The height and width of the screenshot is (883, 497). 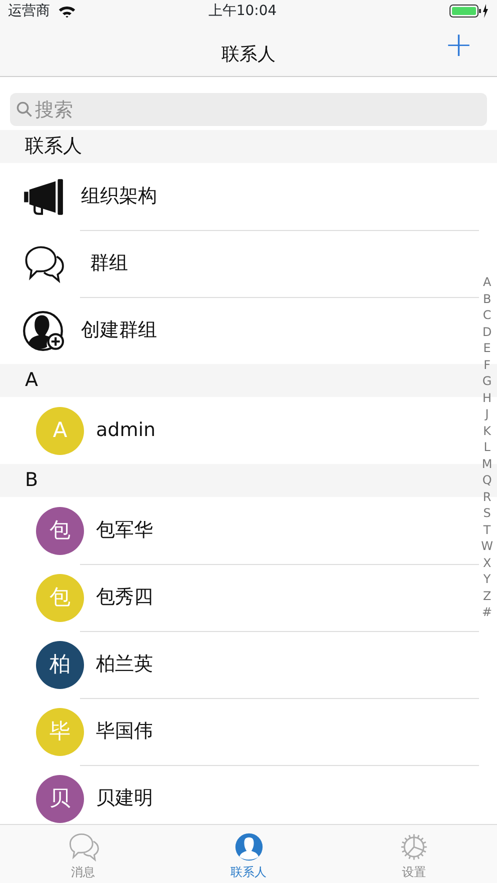 What do you see at coordinates (124, 798) in the screenshot?
I see `contact-name: 贝建明` at bounding box center [124, 798].